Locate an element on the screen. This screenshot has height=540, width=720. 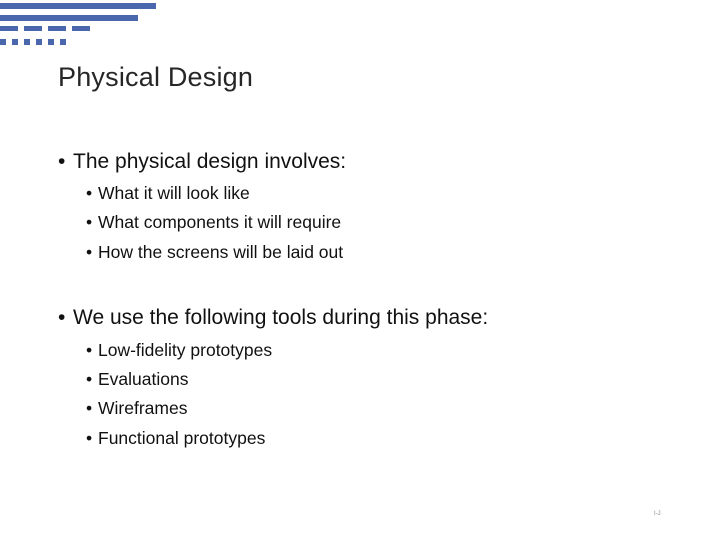
bullet-level2: • What components it will require is located at coordinates (213, 222).